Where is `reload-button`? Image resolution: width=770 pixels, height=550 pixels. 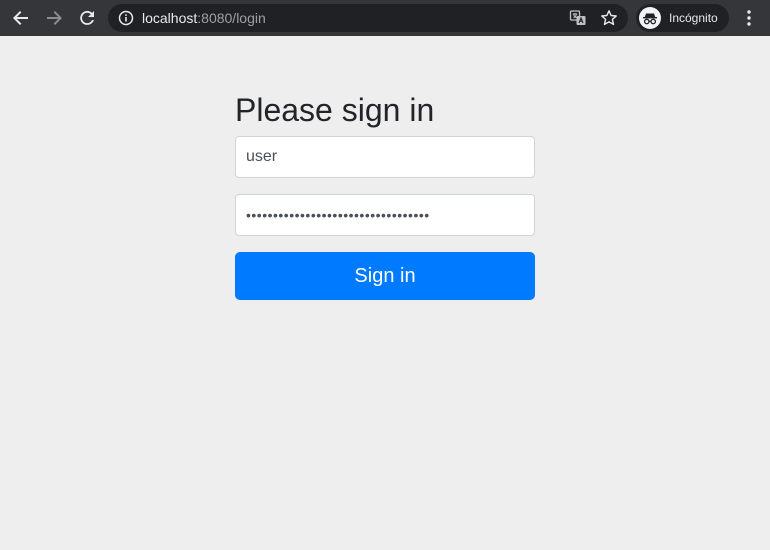
reload-button is located at coordinates (87, 18).